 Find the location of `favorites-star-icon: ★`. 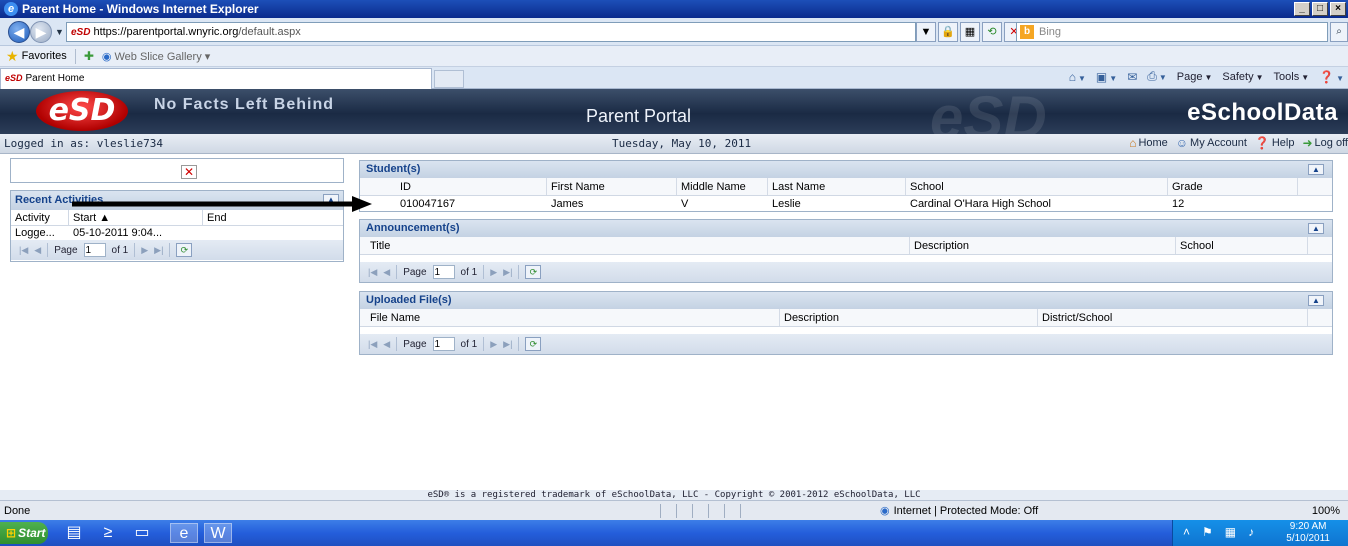

favorites-star-icon: ★ is located at coordinates (12, 56).